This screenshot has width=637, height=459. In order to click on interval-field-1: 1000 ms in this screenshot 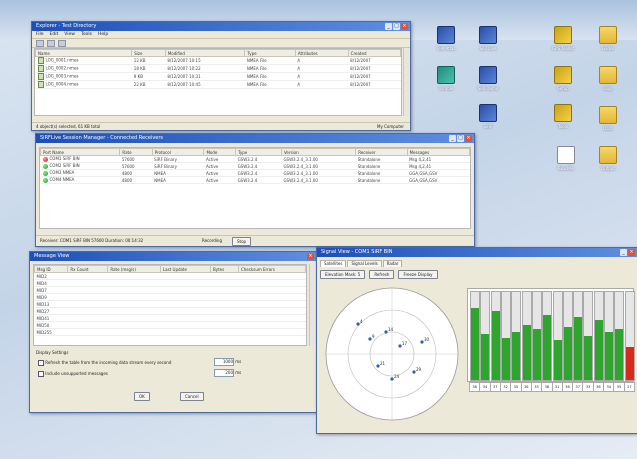, I will do `click(227, 362)`.